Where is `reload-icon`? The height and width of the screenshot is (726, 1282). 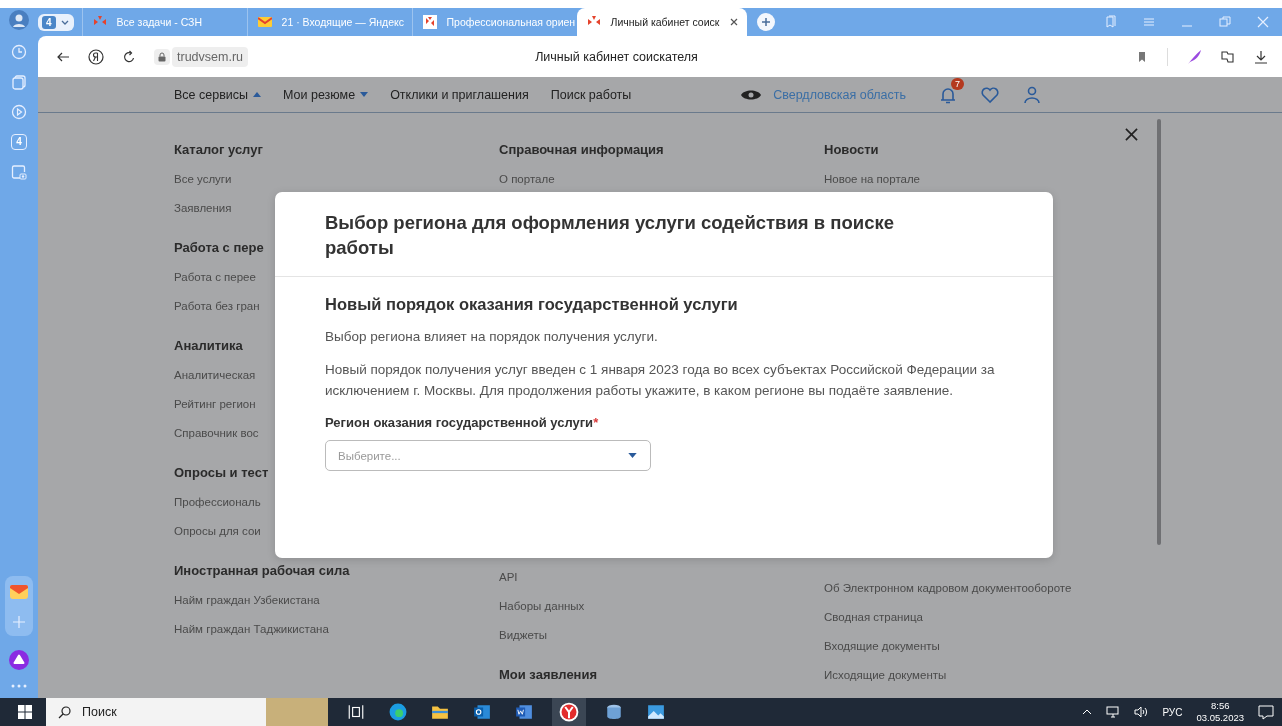
reload-icon is located at coordinates (129, 56).